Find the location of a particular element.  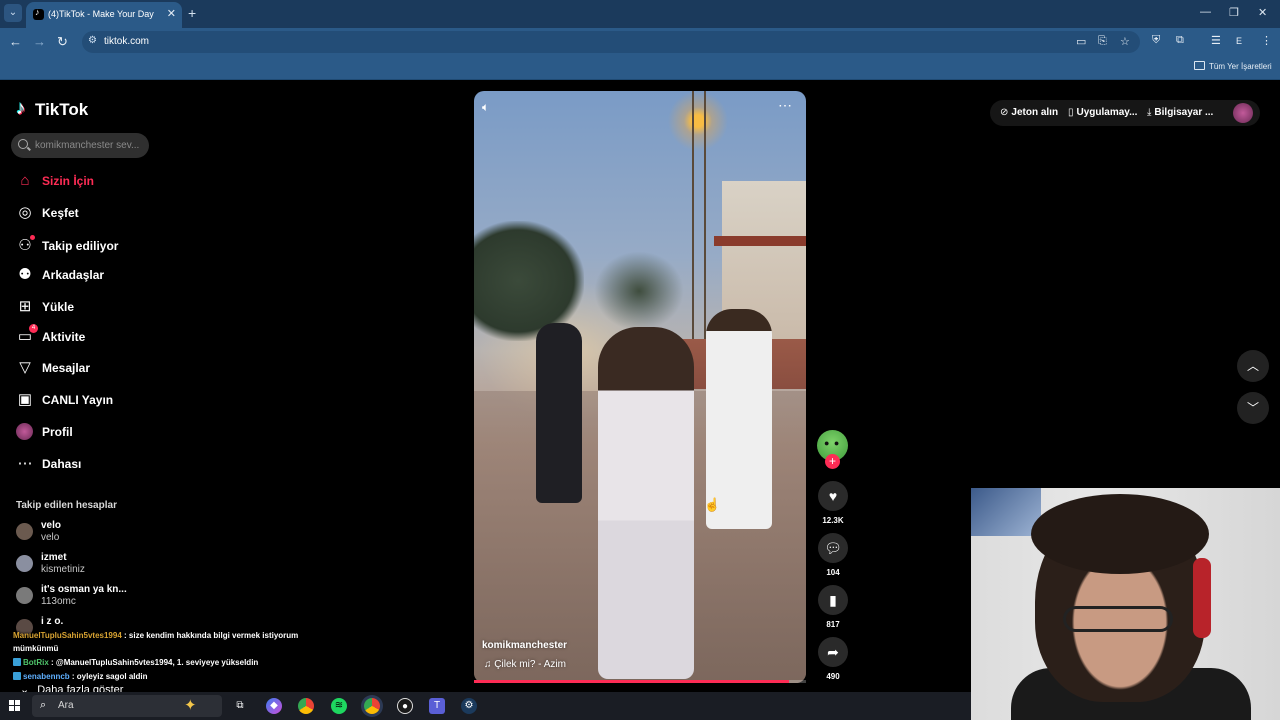

menu-icon: ⋮ is located at coordinates (1266, 40).